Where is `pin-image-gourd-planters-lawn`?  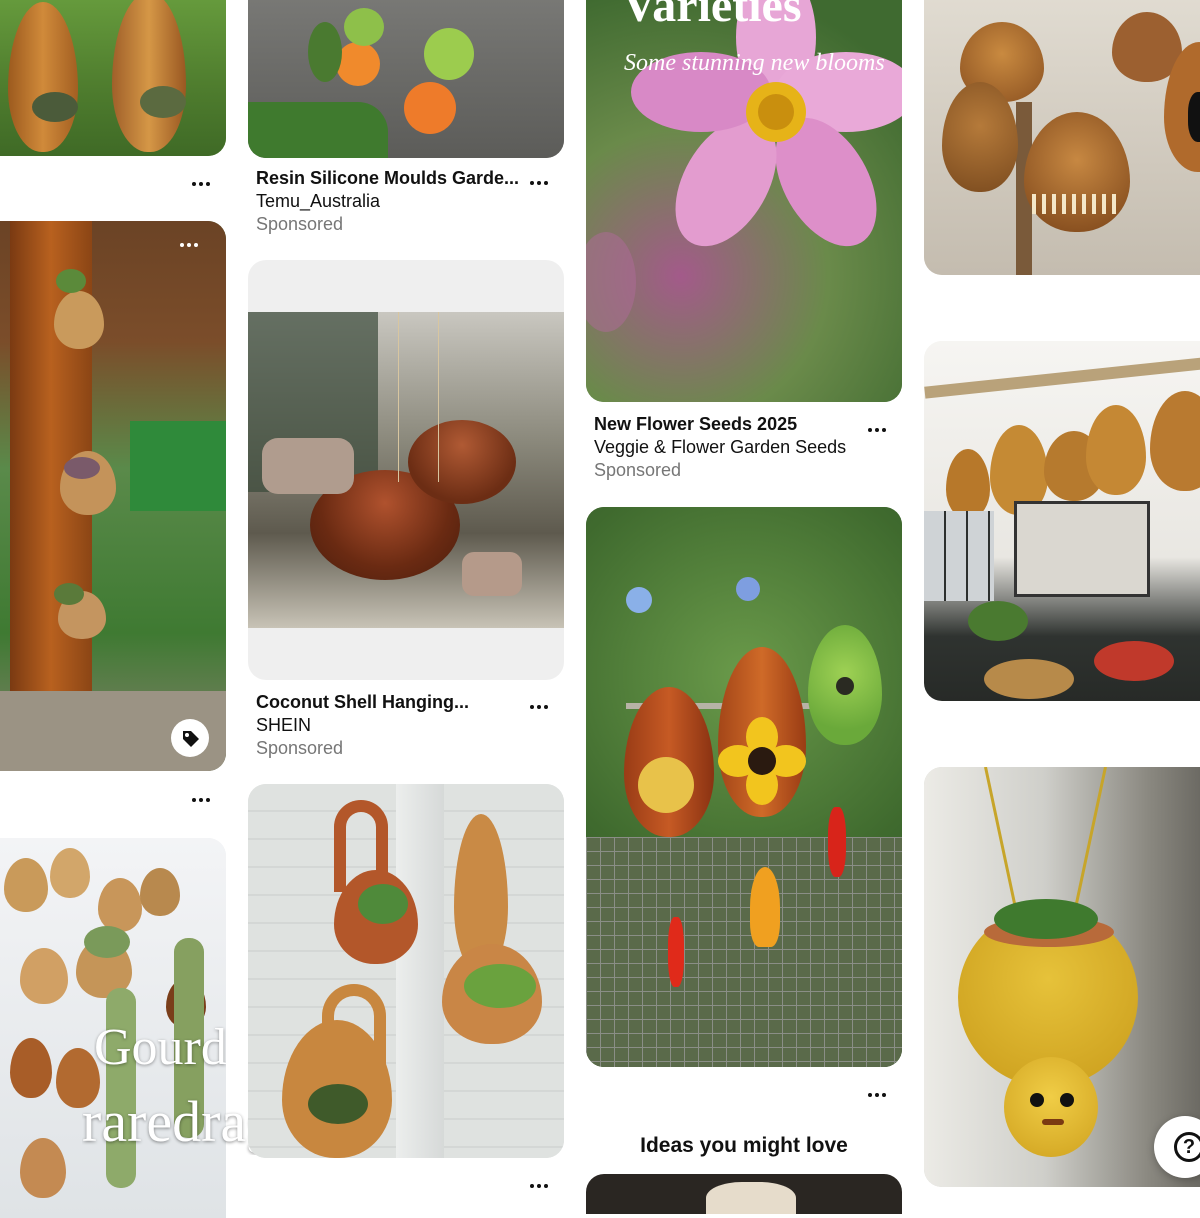
pin-image-gourd-planters-lawn is located at coordinates (113, 78).